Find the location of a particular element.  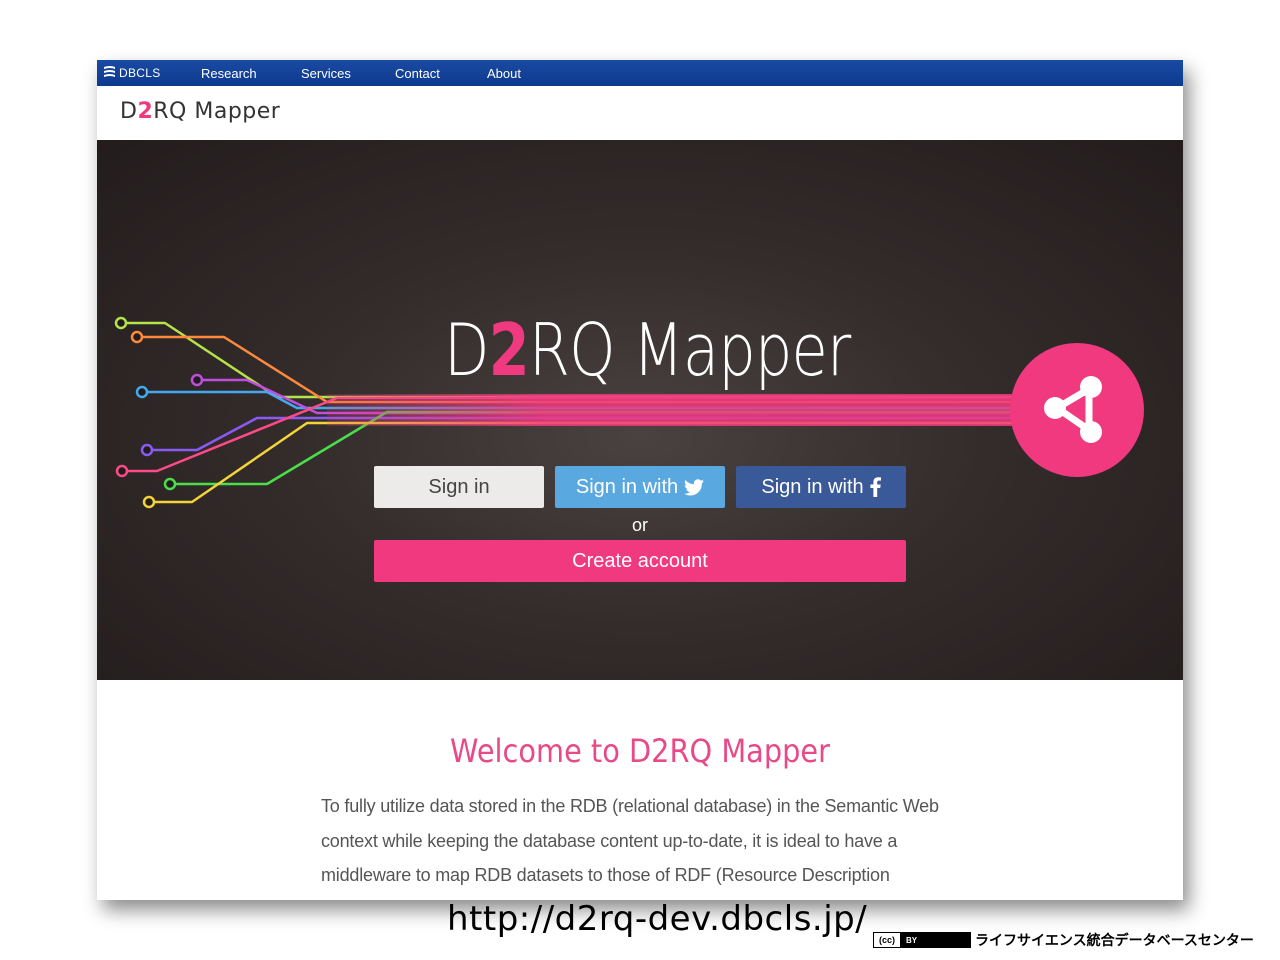

organization-name: ライフサイエンス統合データベースセンター is located at coordinates (1114, 940).